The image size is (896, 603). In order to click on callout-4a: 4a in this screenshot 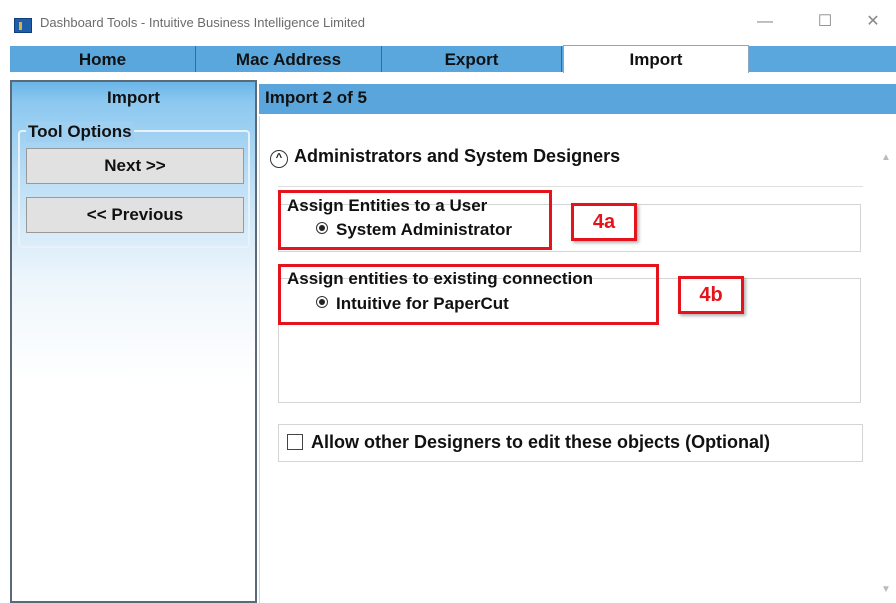, I will do `click(604, 222)`.